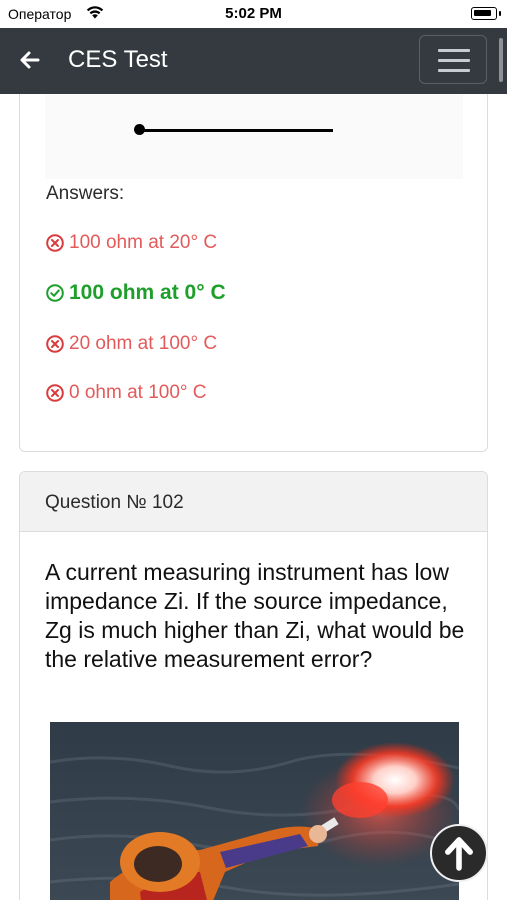 This screenshot has height=900, width=507. Describe the element at coordinates (114, 502) in the screenshot. I see `question-number: Question № 102` at that location.